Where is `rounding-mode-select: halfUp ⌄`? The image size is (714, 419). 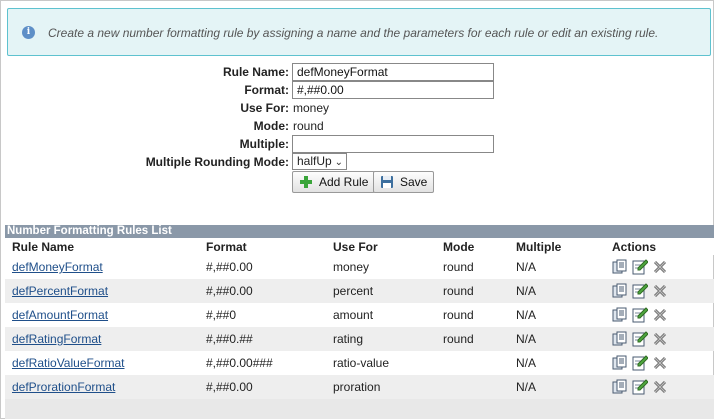 rounding-mode-select: halfUp ⌄ is located at coordinates (319, 161).